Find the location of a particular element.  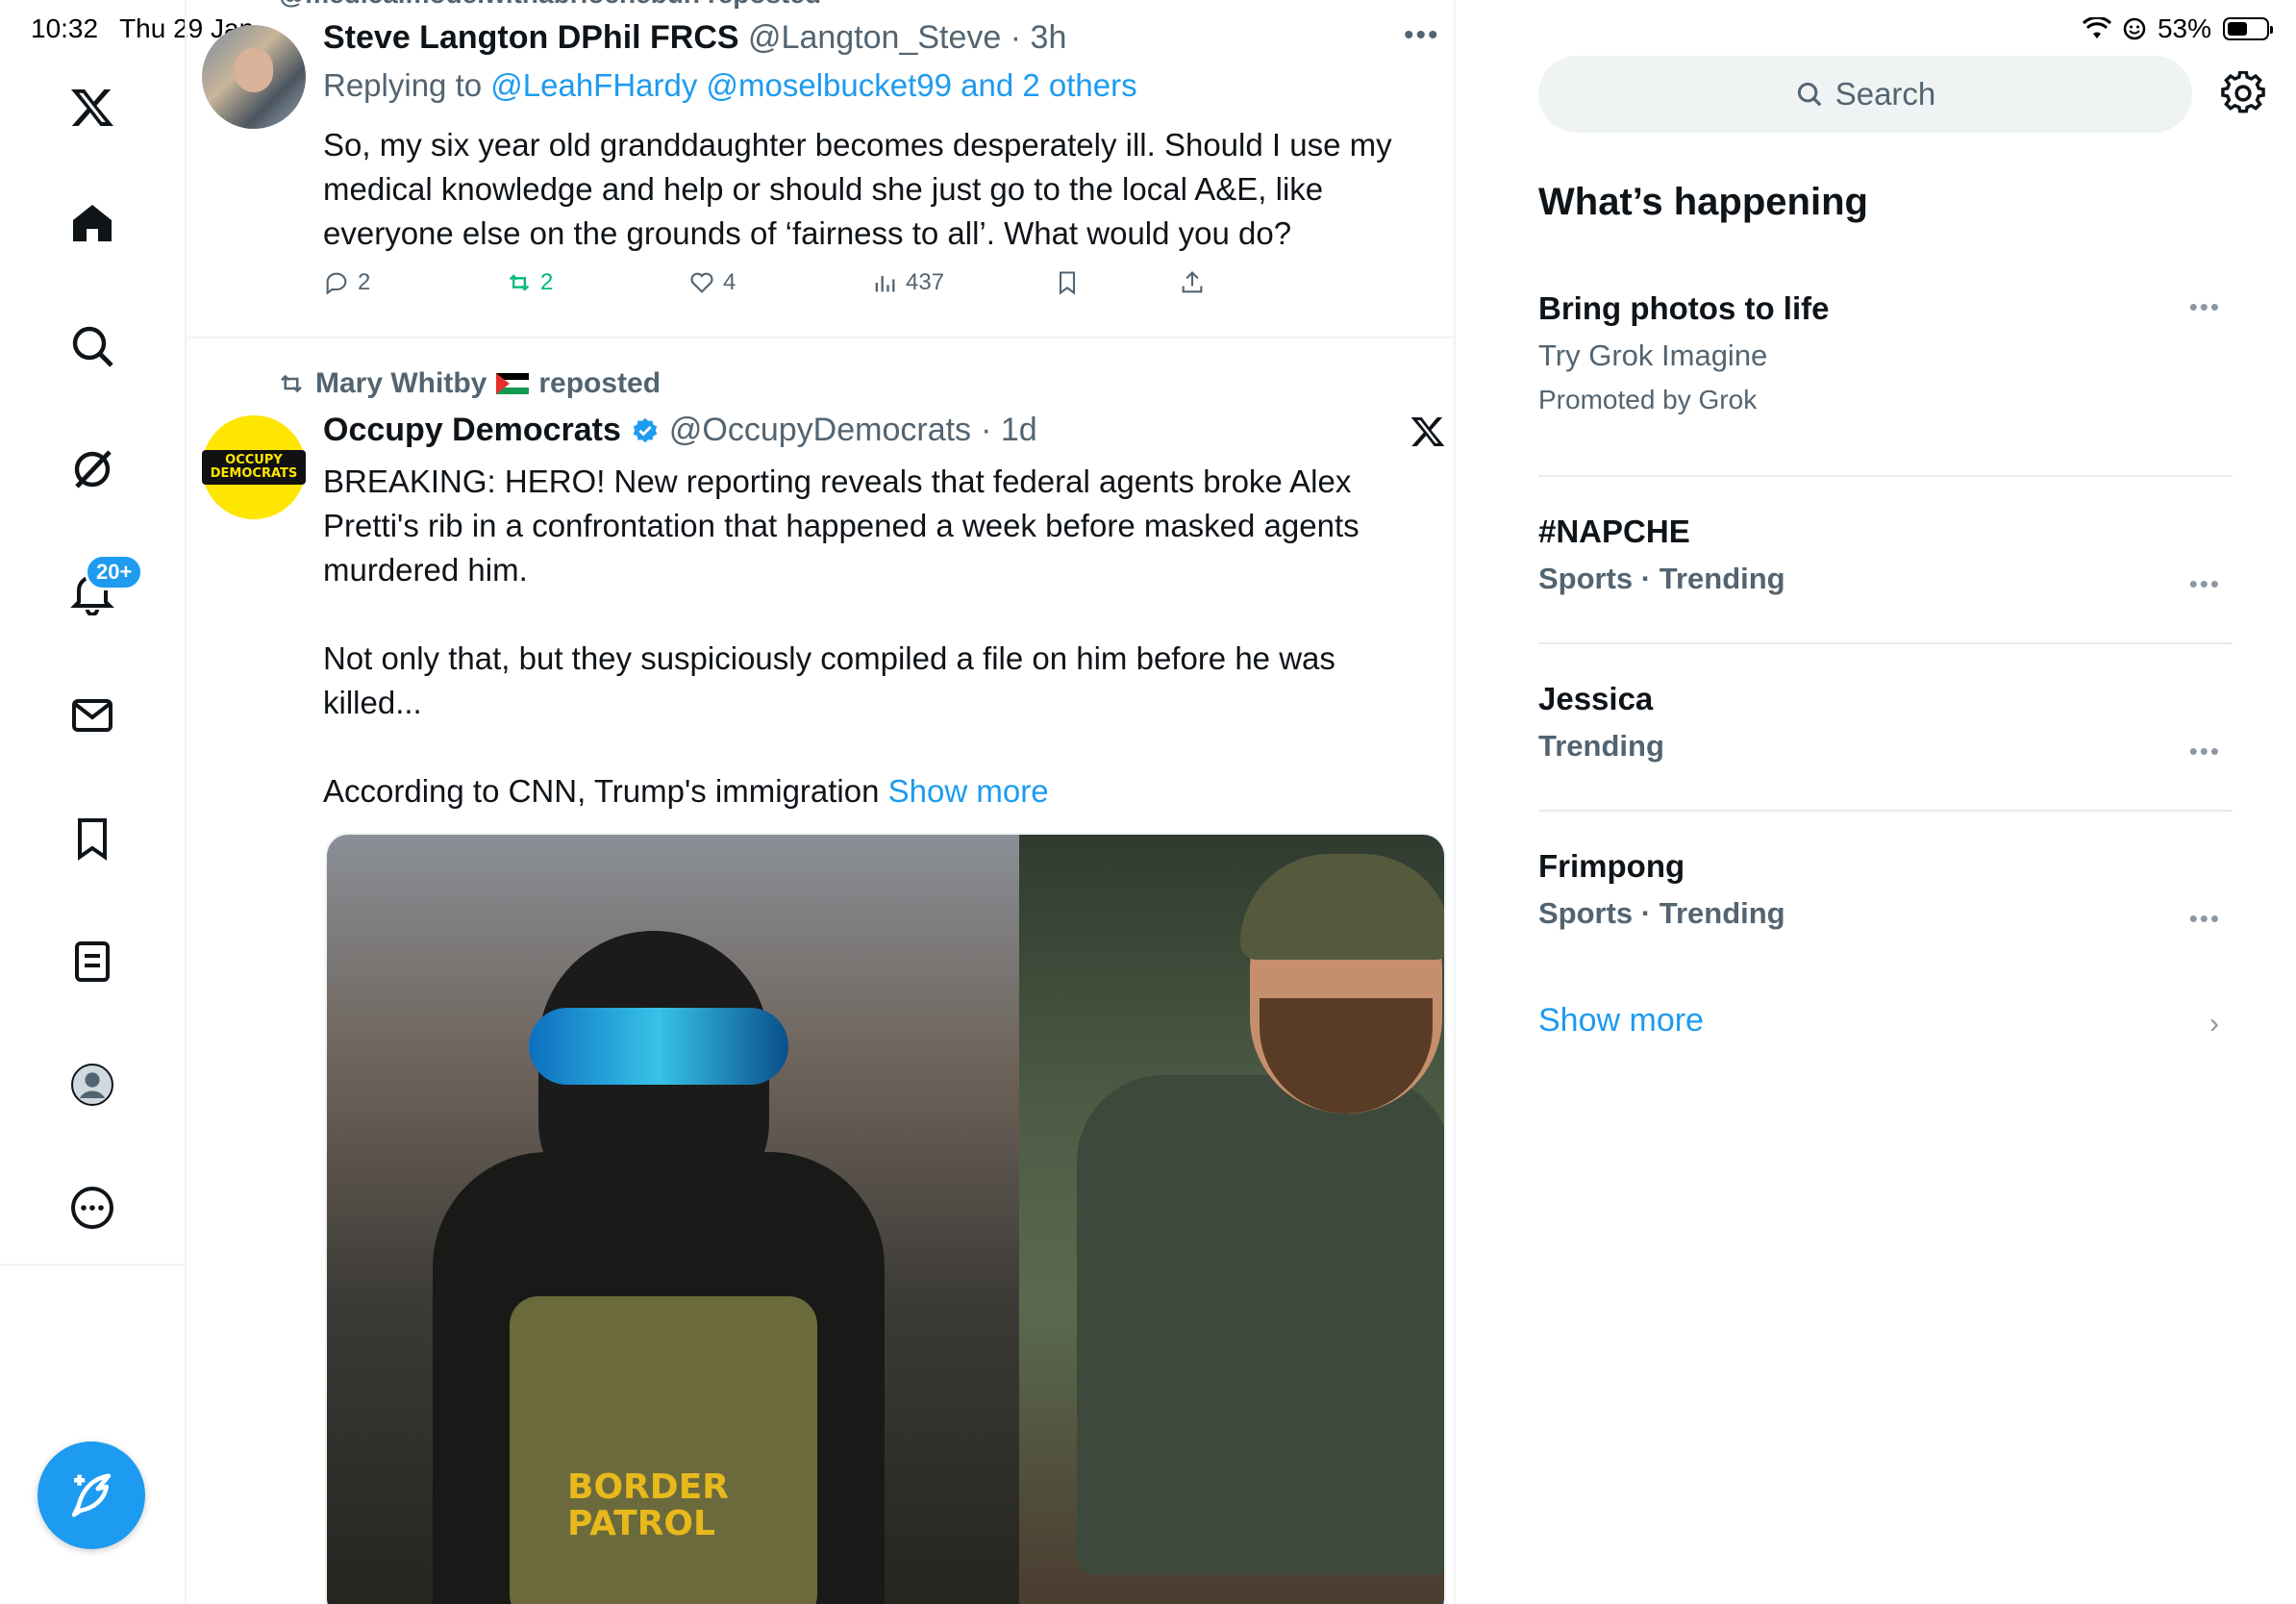

tweet2-show-more-link: Show more is located at coordinates (968, 791).